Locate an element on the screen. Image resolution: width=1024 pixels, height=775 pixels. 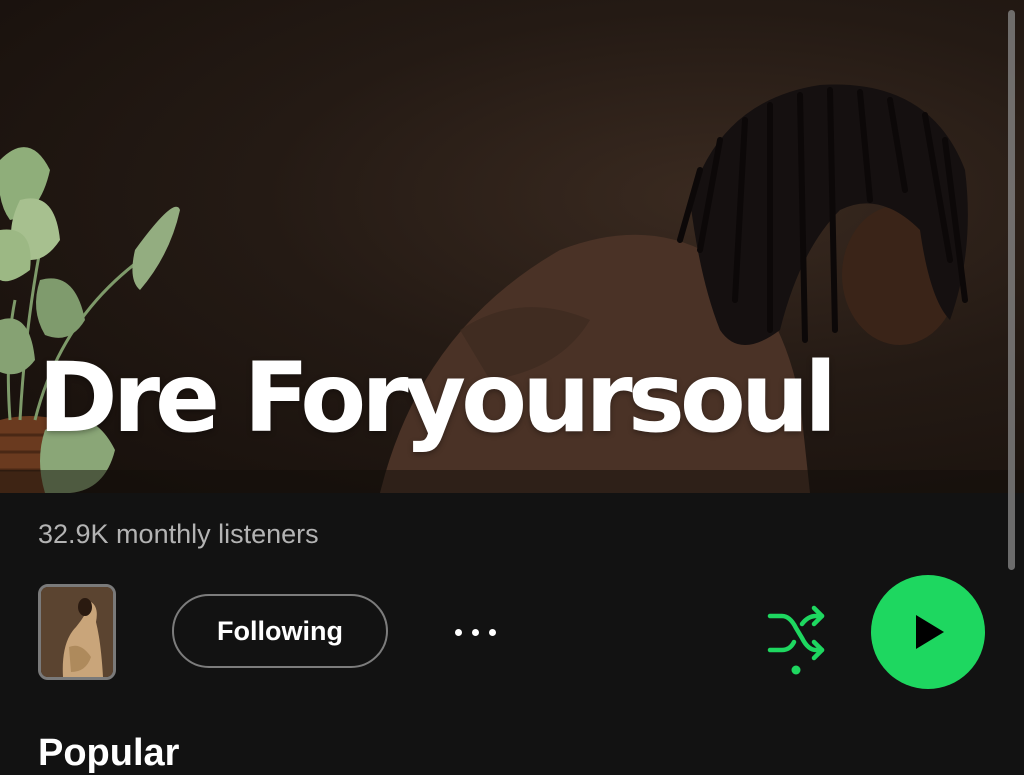
monthly-listeners: 32.9K monthly listeners is located at coordinates (178, 534).